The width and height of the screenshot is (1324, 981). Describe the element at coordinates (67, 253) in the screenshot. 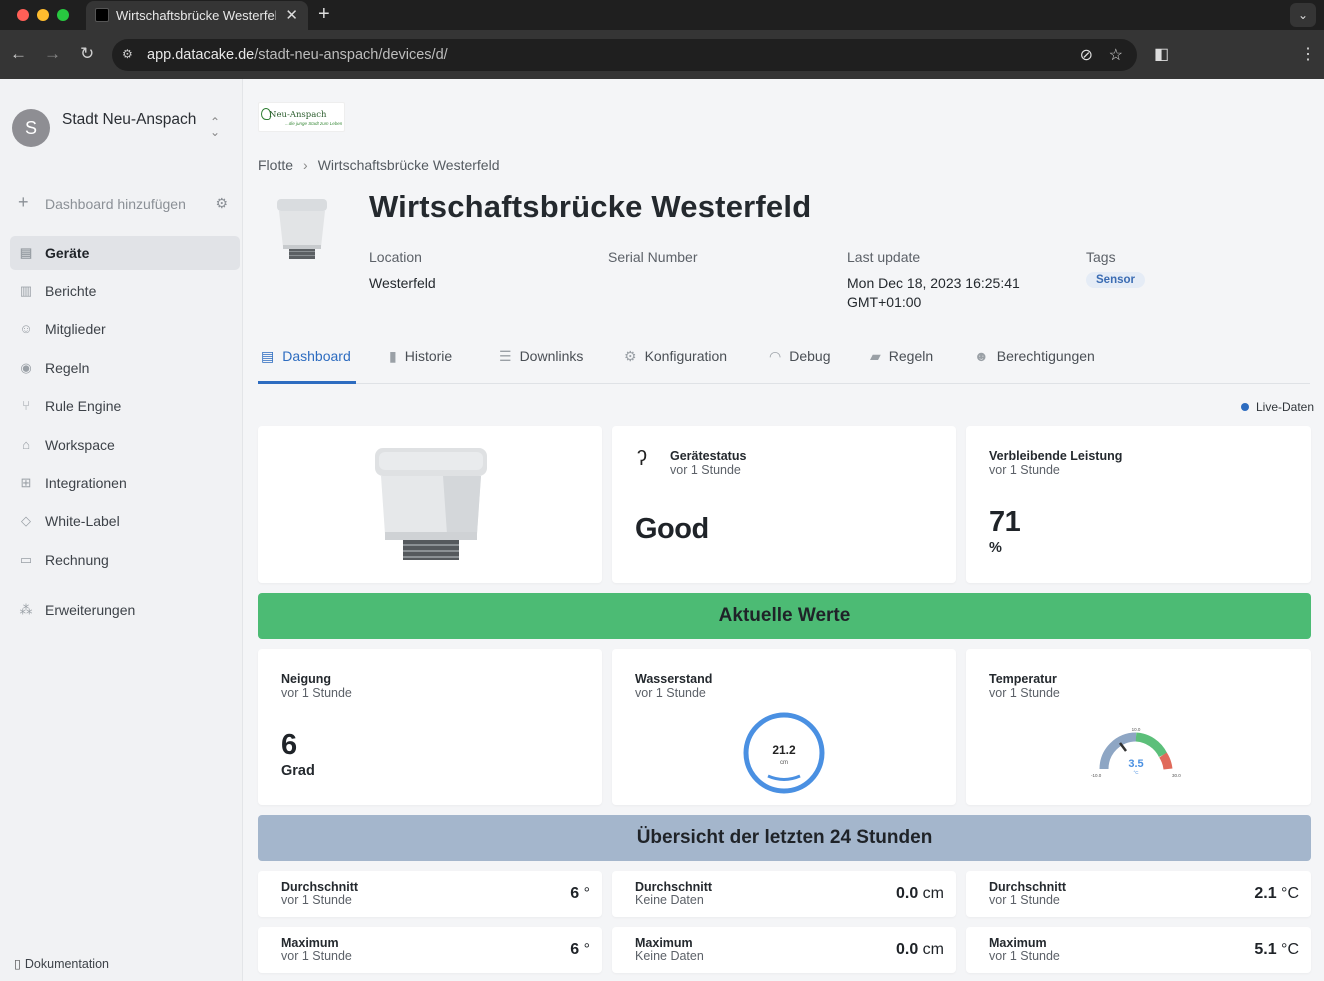

I see `sidebar-item-label: Geräte` at that location.